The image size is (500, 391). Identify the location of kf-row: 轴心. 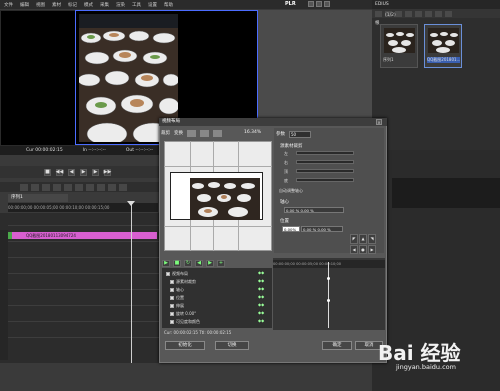
(177, 289).